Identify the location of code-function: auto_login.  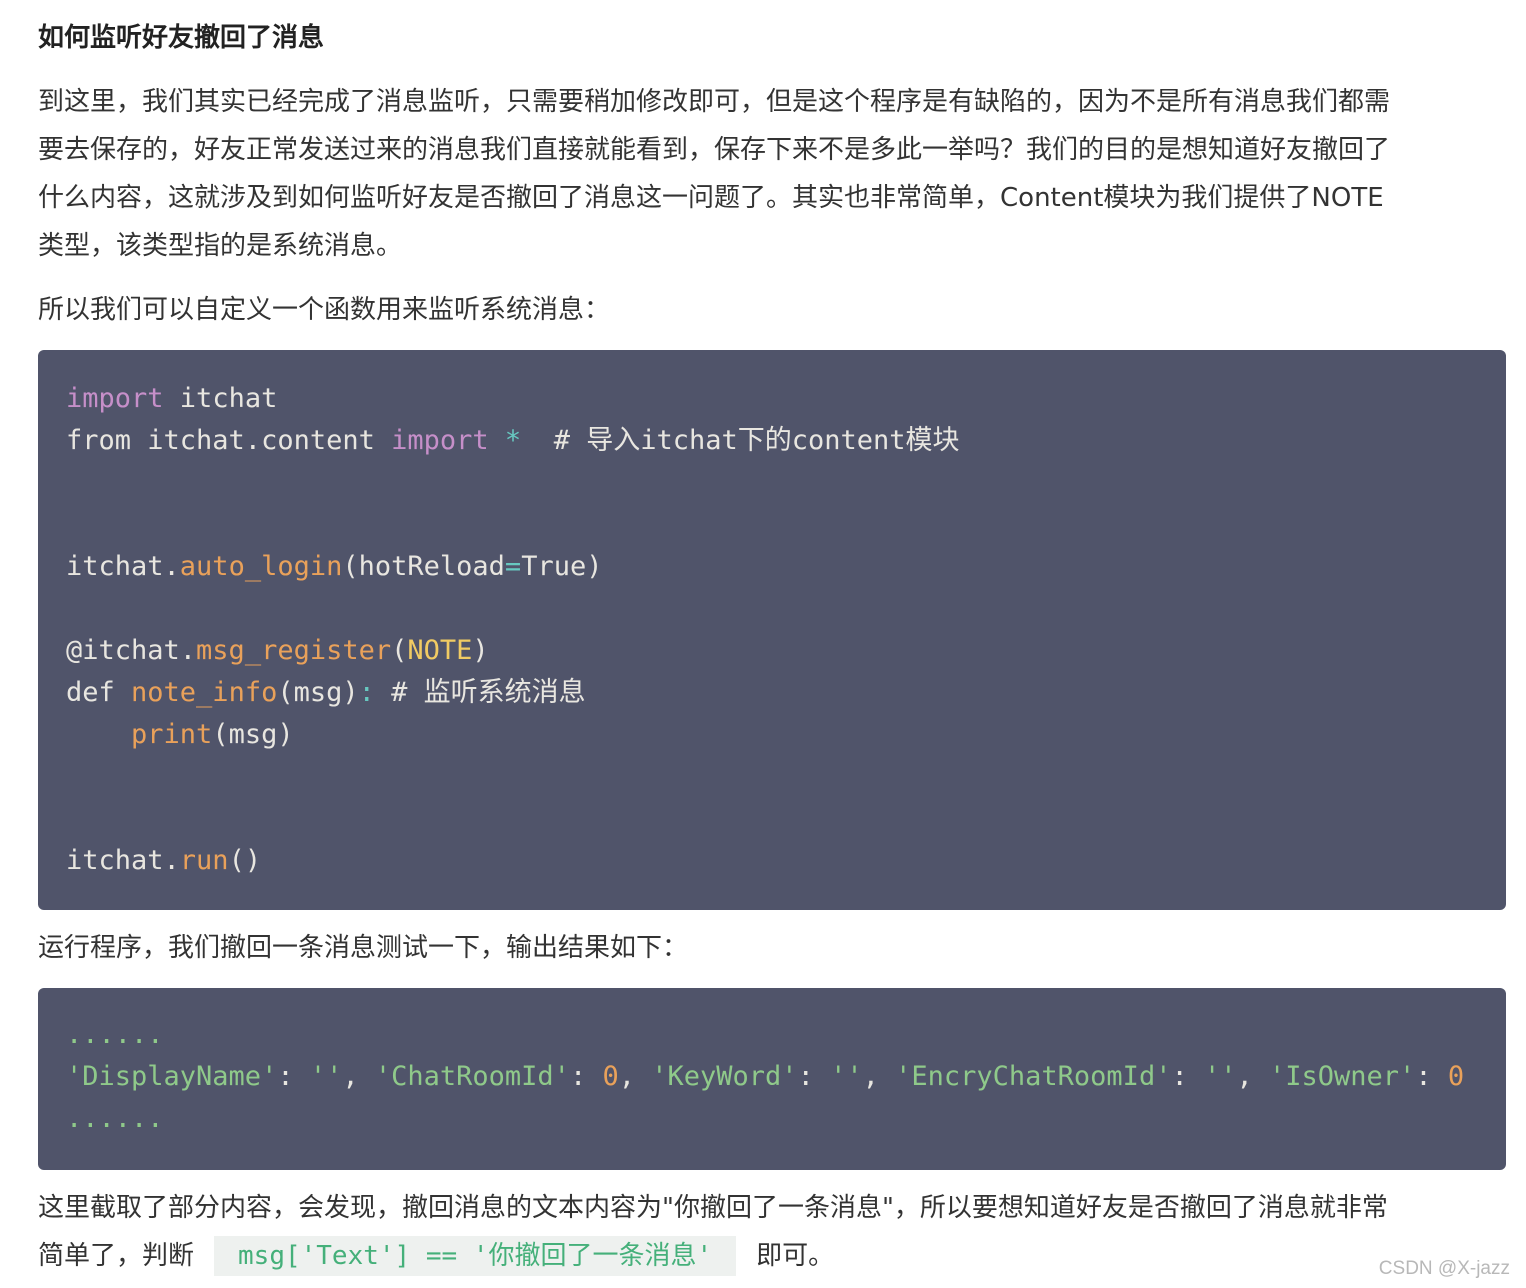
(261, 566).